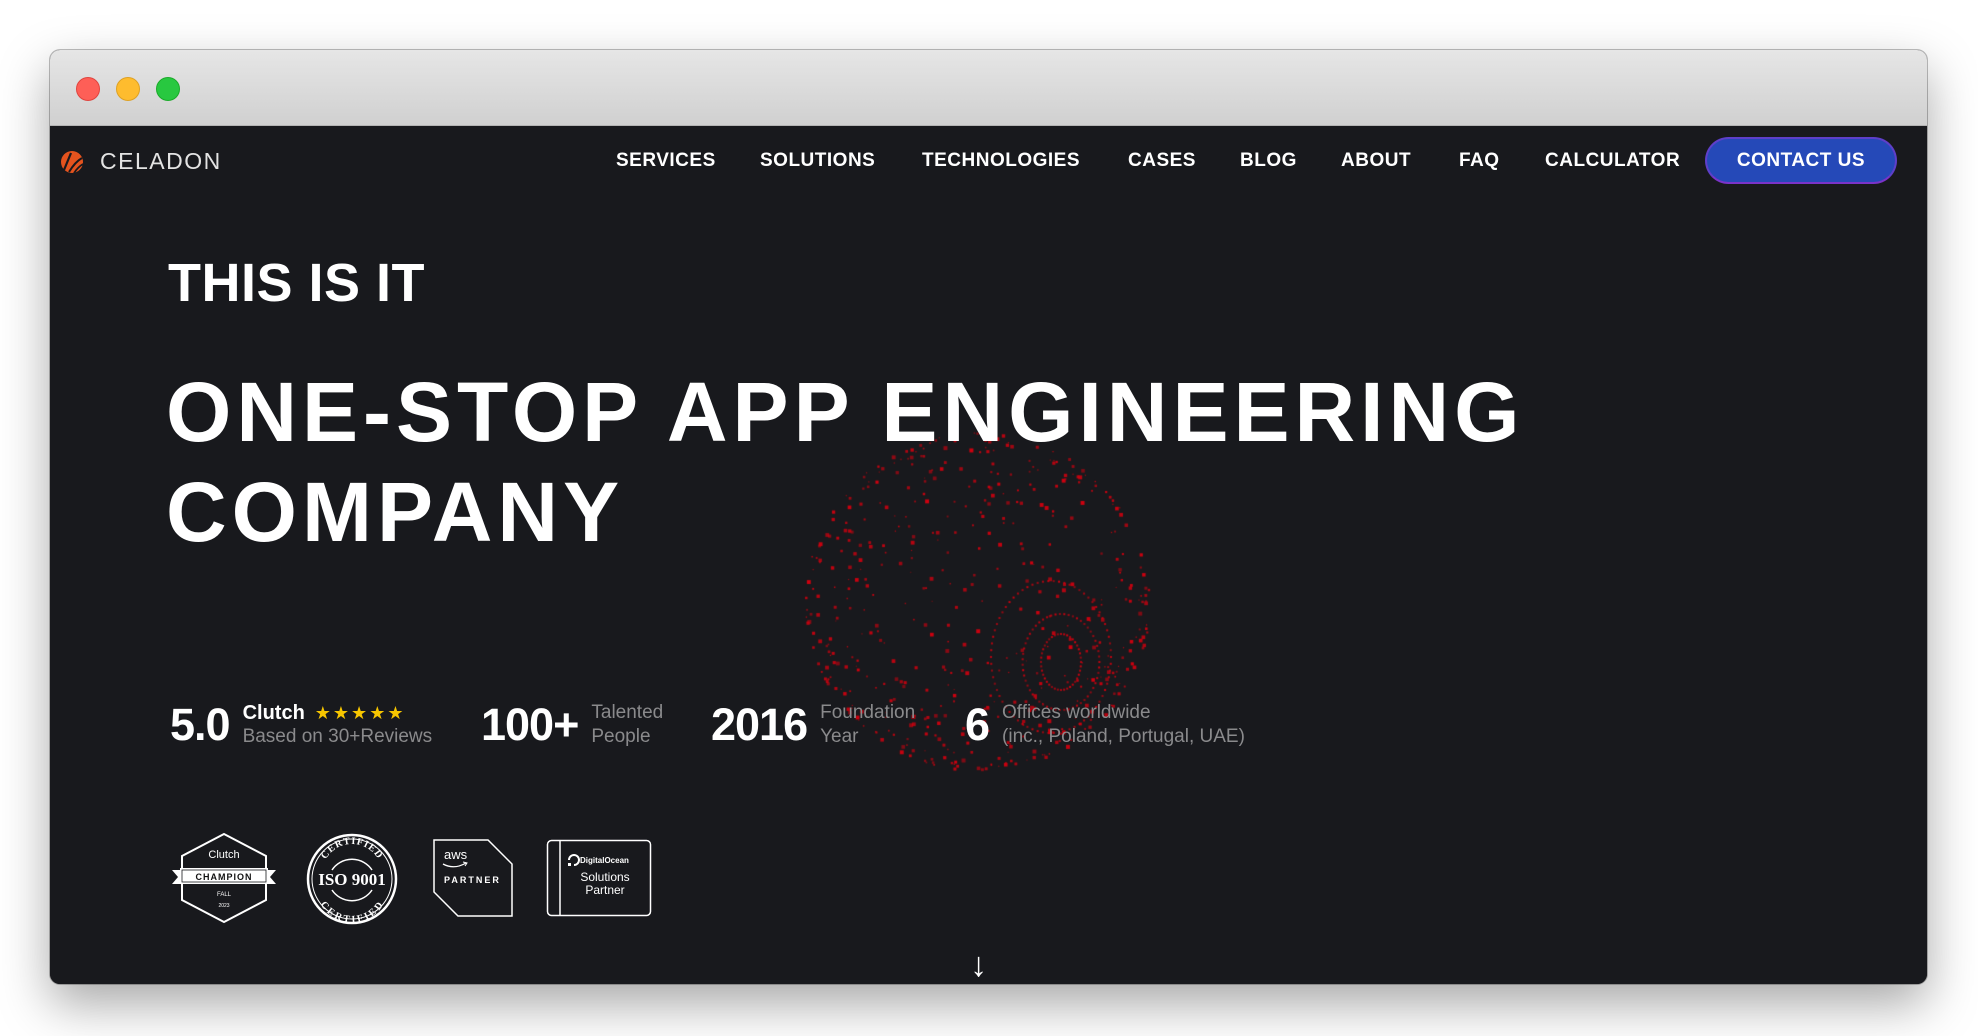 This screenshot has width=1978, height=1036. What do you see at coordinates (604, 877) in the screenshot?
I see `badge-line-1: Solutions` at bounding box center [604, 877].